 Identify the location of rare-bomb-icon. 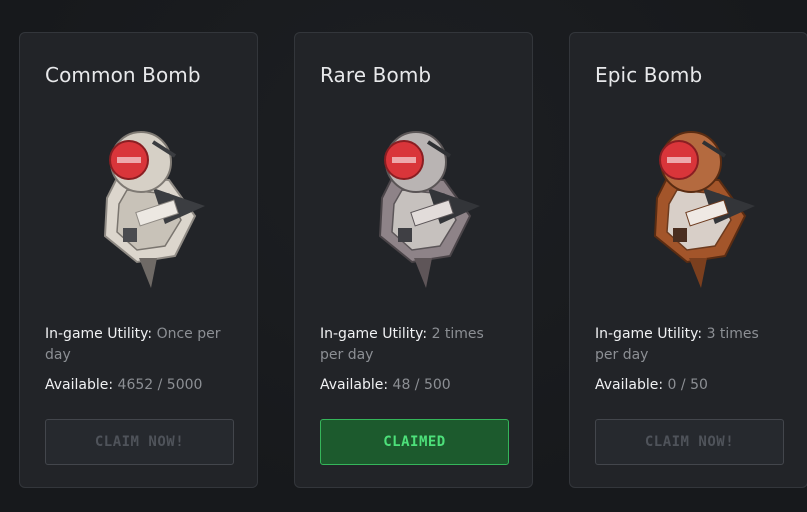
(429, 209).